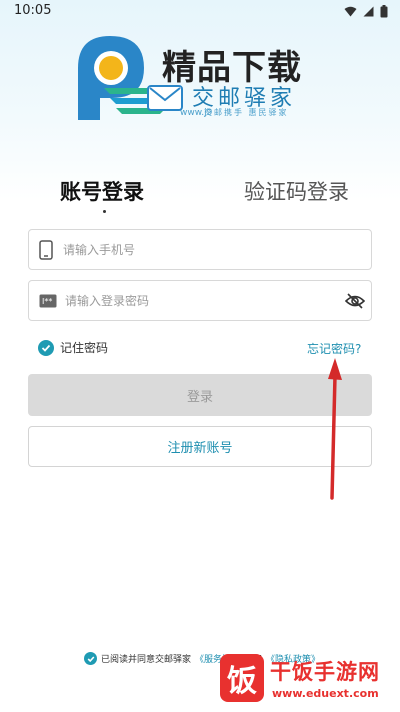 This screenshot has height=712, width=400. What do you see at coordinates (325, 672) in the screenshot?
I see `watermark-title: 干饭手游网` at bounding box center [325, 672].